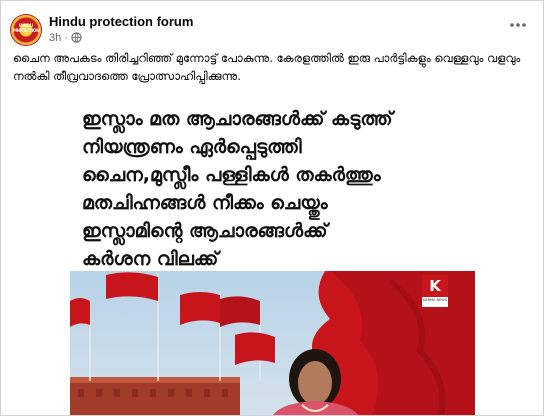  What do you see at coordinates (76, 39) in the screenshot?
I see `globe-icon` at bounding box center [76, 39].